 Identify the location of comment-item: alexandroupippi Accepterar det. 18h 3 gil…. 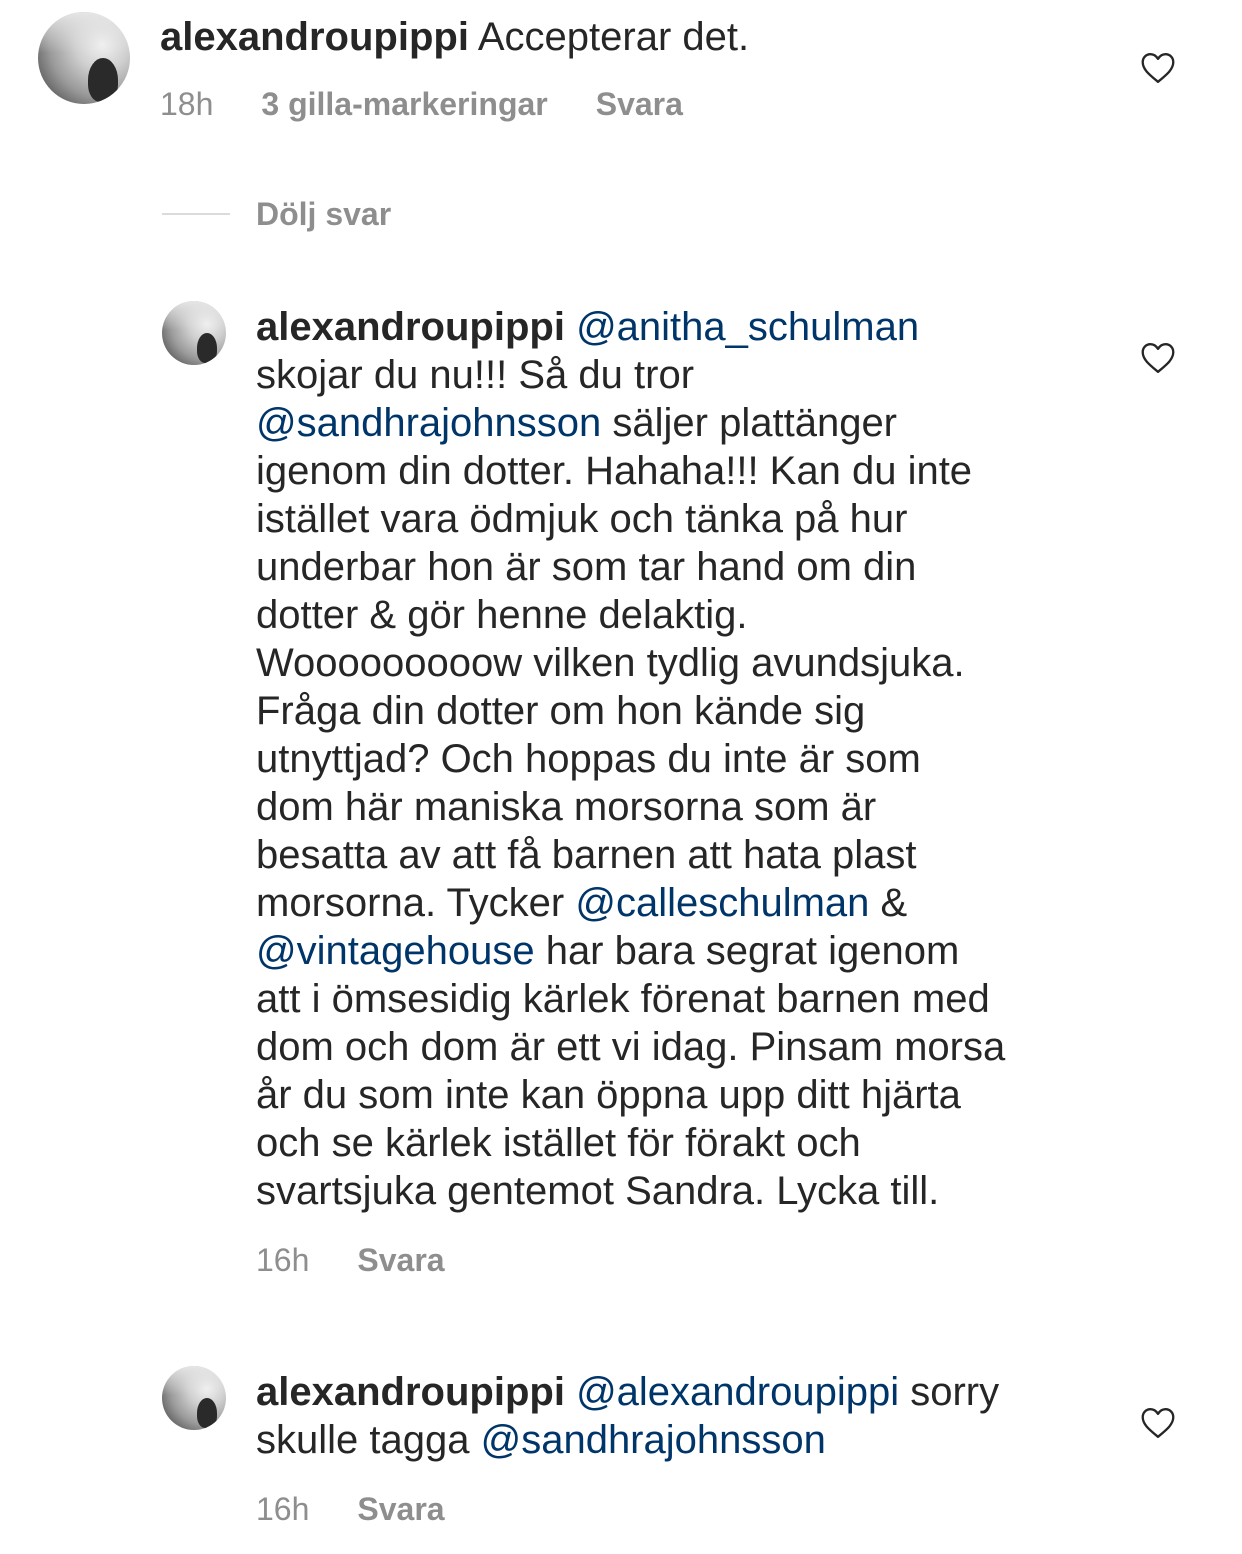
(621, 70).